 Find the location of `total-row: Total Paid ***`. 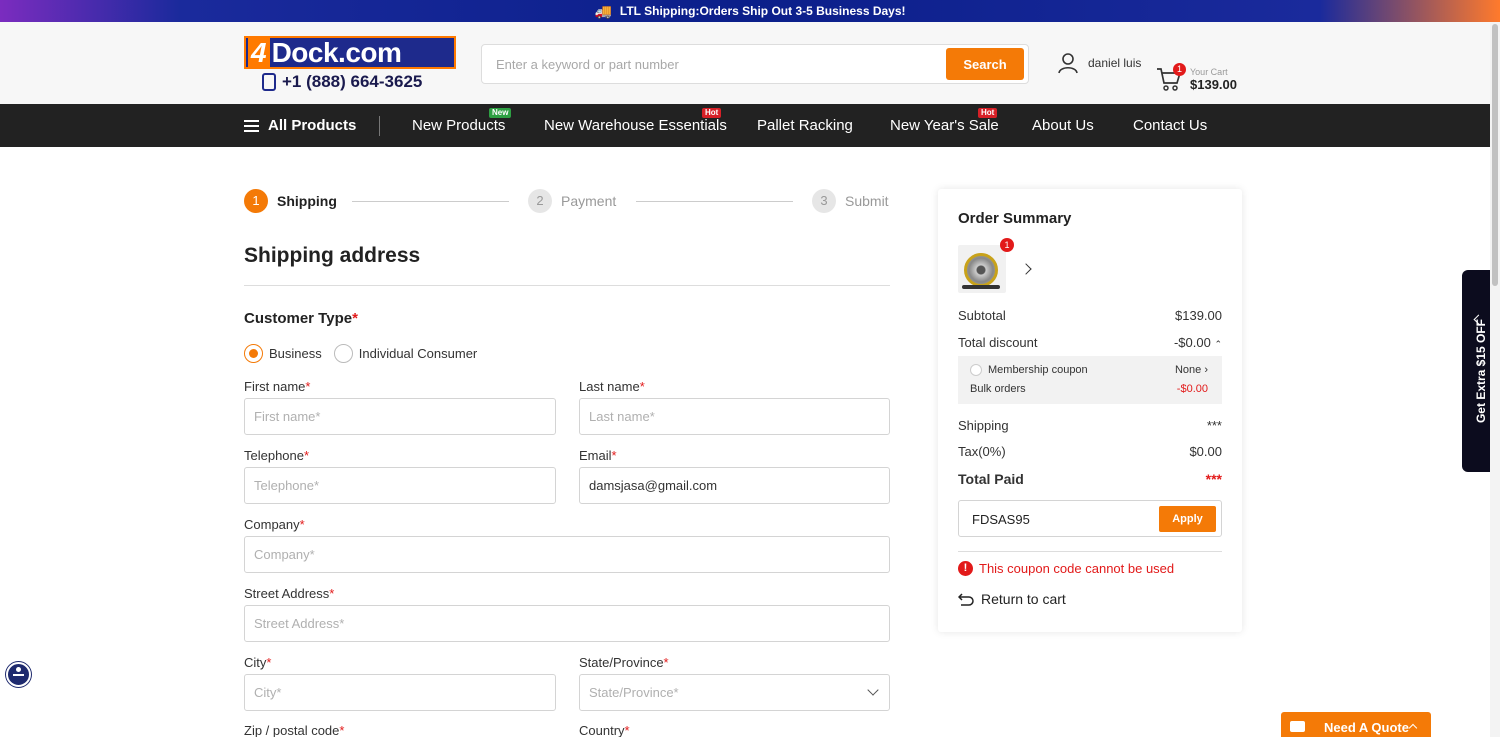

total-row: Total Paid *** is located at coordinates (1090, 479).